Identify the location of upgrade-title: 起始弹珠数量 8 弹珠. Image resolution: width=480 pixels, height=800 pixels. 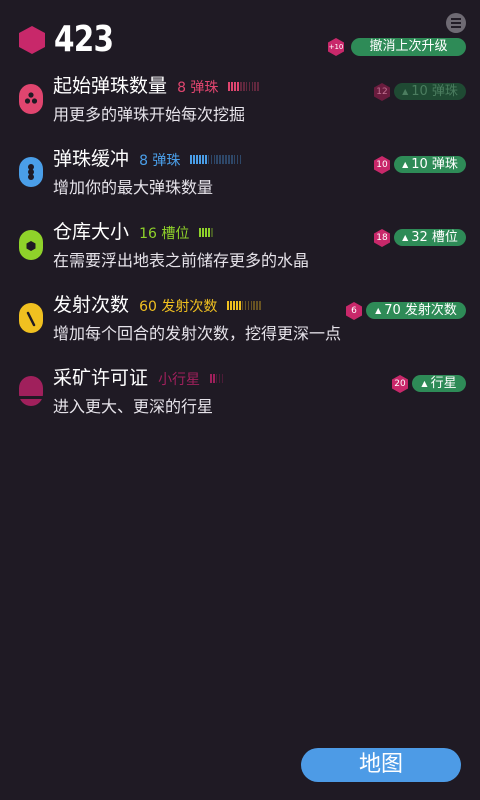
(156, 87).